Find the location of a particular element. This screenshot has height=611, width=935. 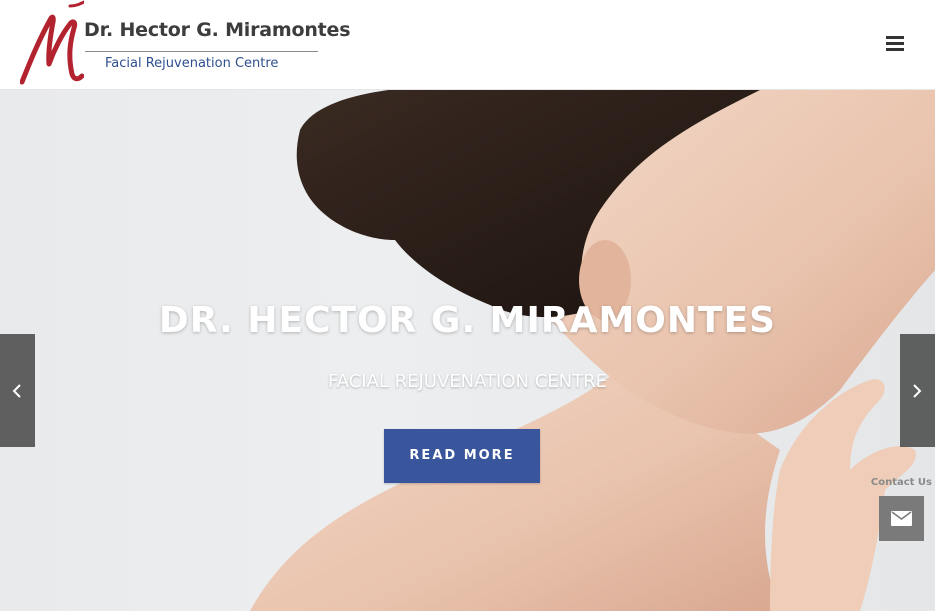

logo-divider is located at coordinates (201, 51).